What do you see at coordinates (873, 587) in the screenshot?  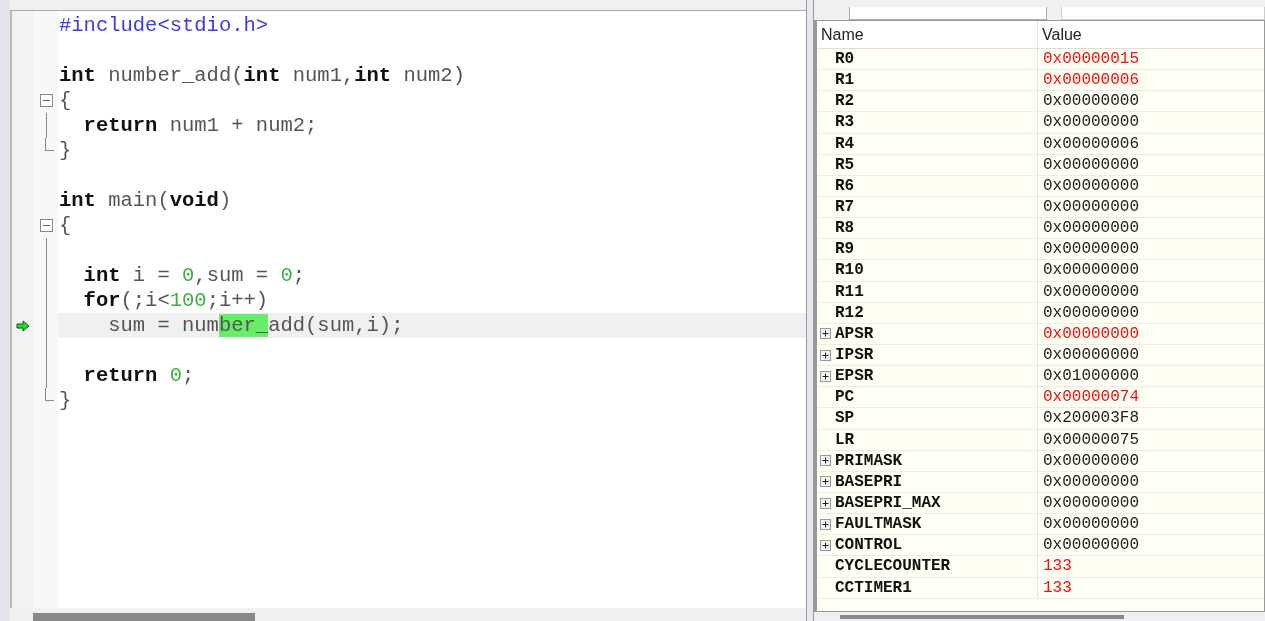 I see `register-name: CCTIMER1` at bounding box center [873, 587].